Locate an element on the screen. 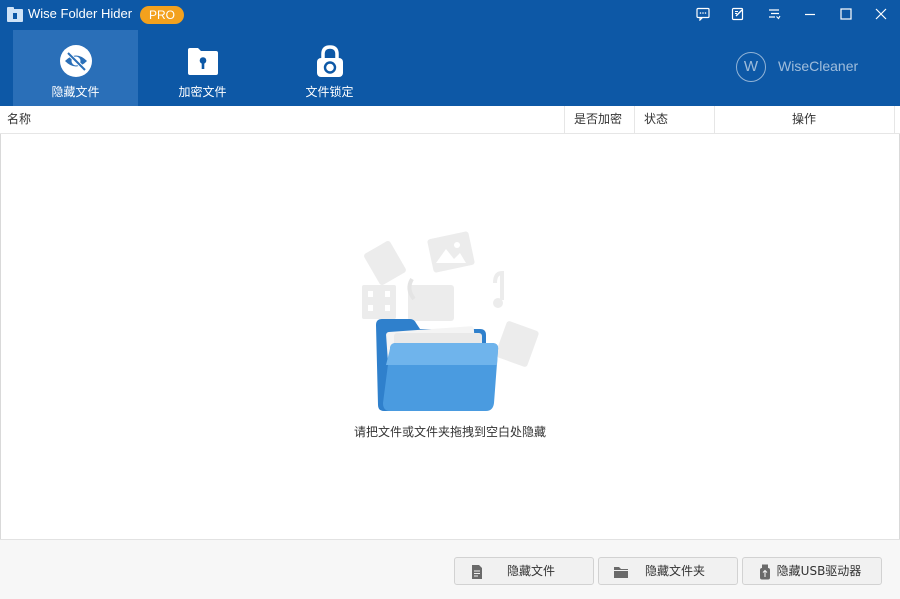  close-button is located at coordinates (881, 14).